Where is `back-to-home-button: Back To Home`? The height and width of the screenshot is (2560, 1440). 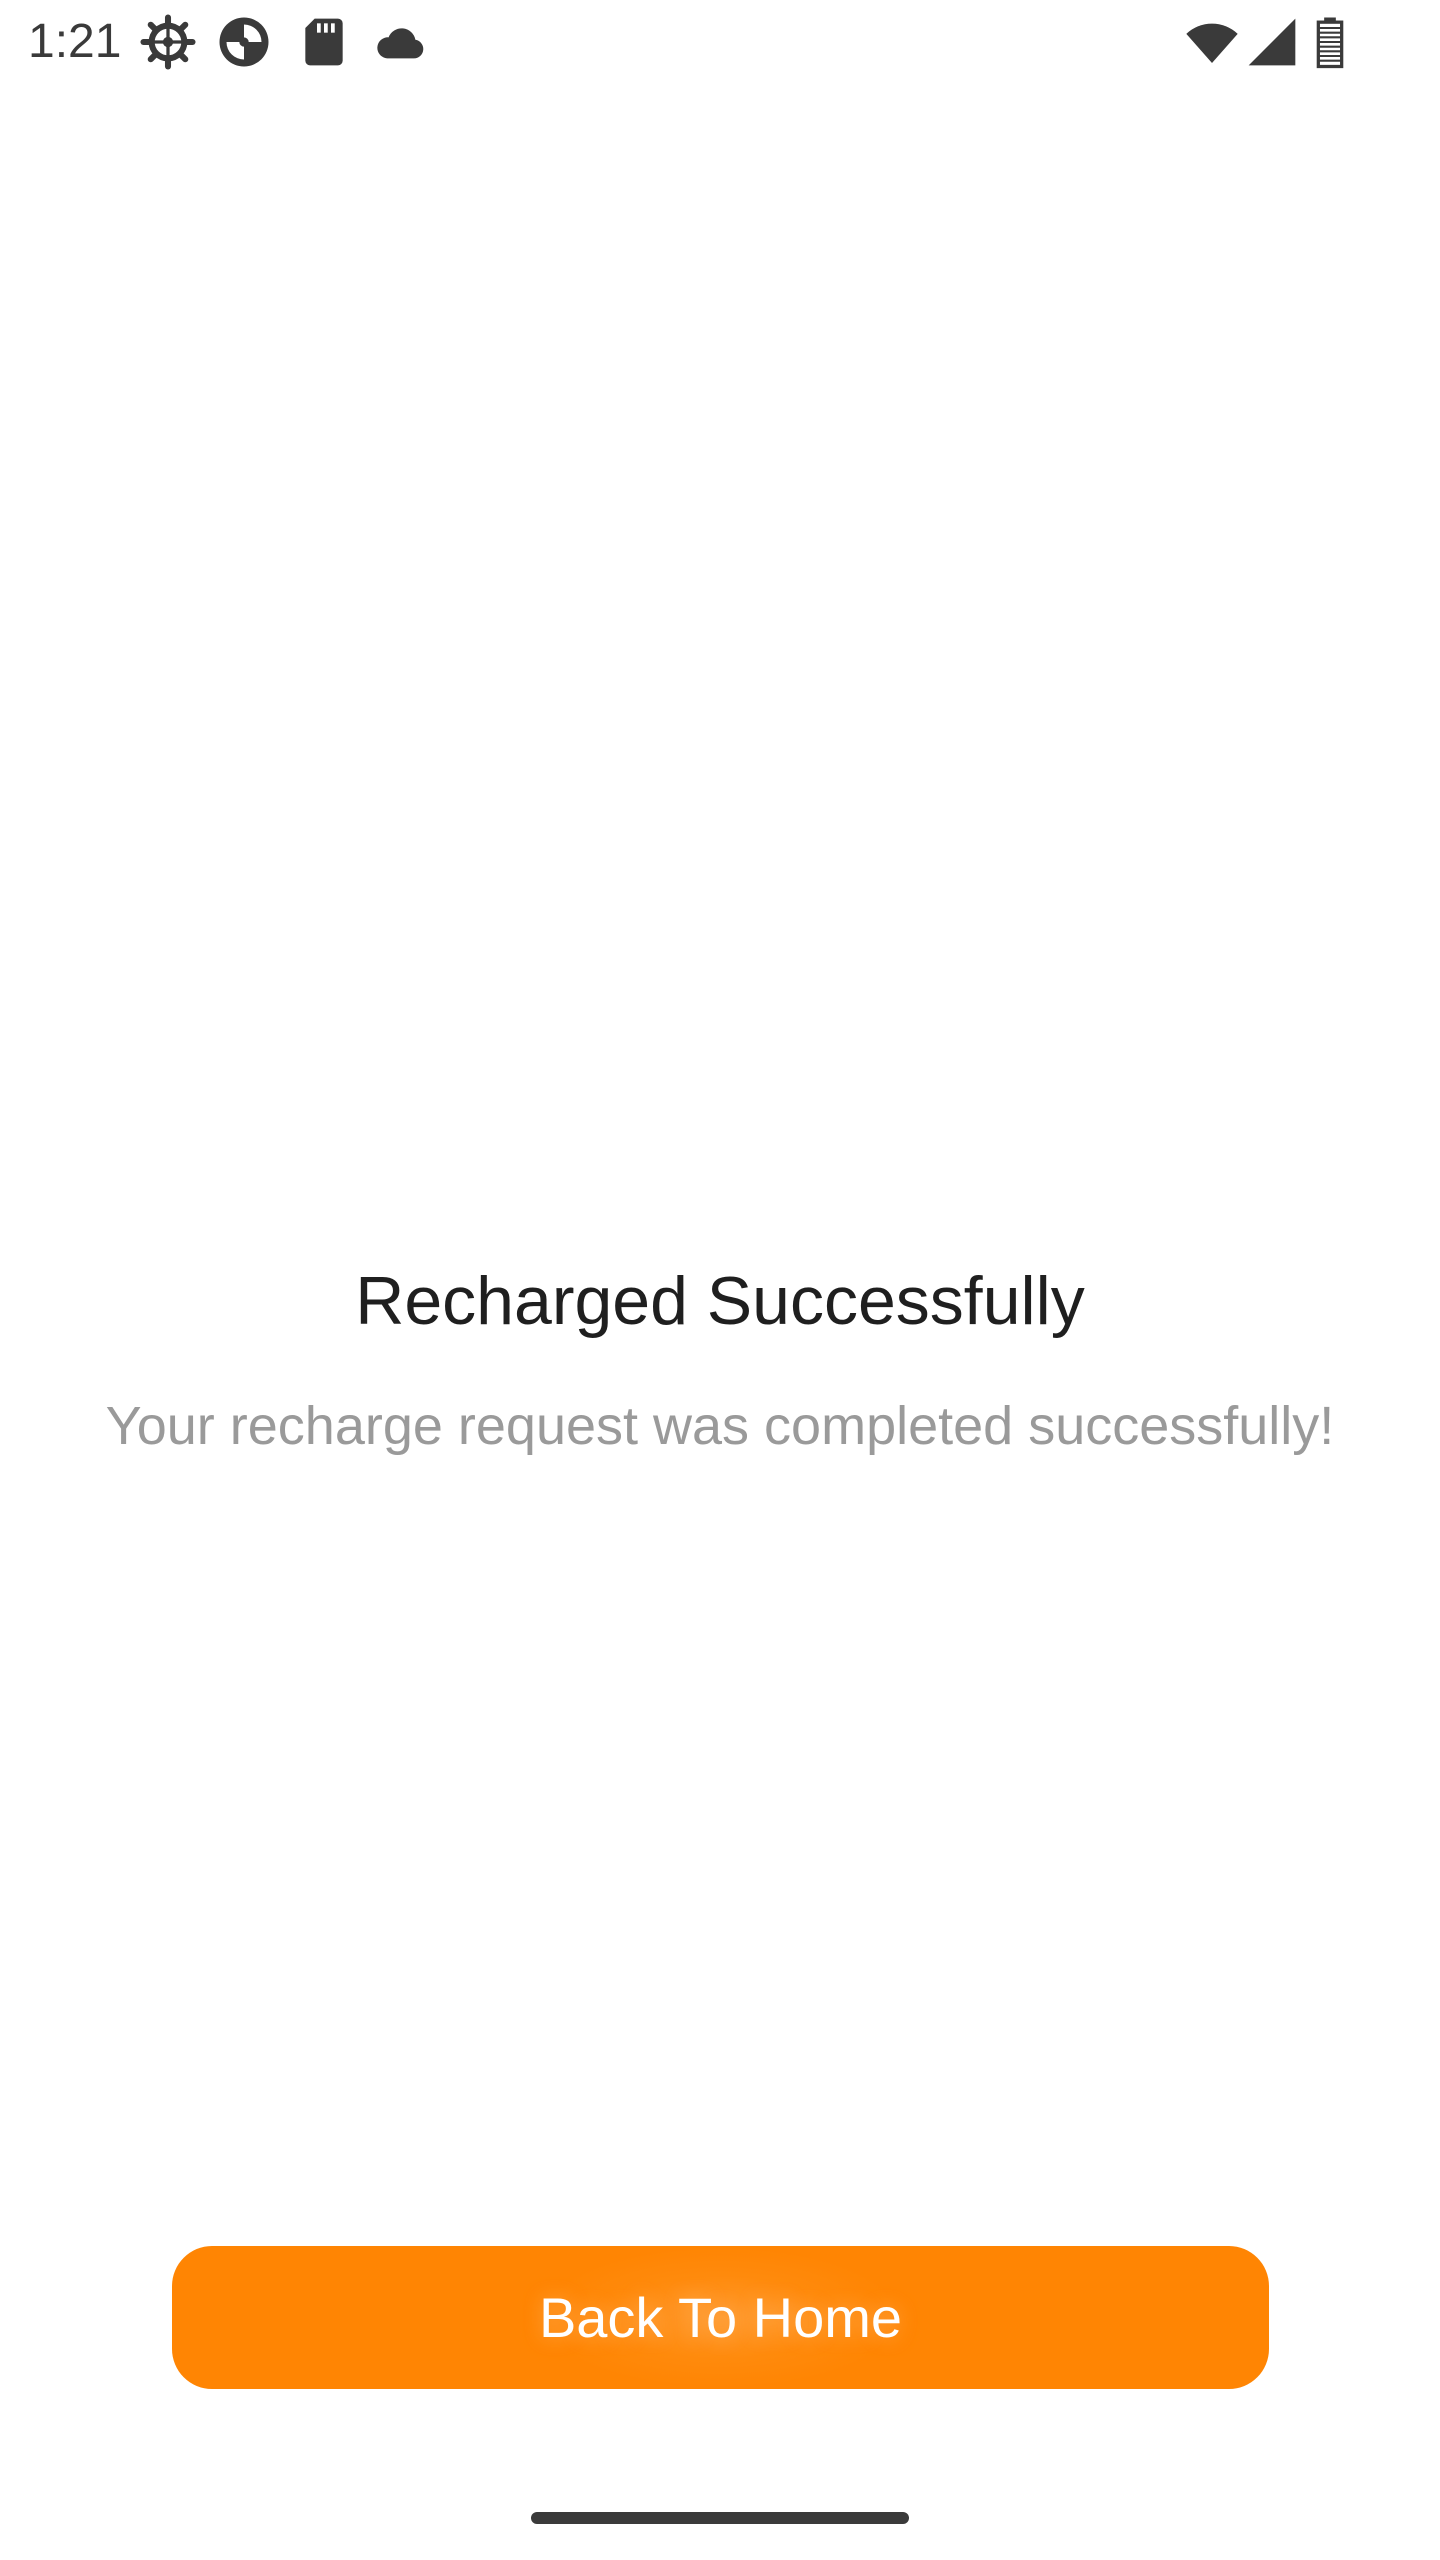
back-to-home-button: Back To Home is located at coordinates (720, 2317).